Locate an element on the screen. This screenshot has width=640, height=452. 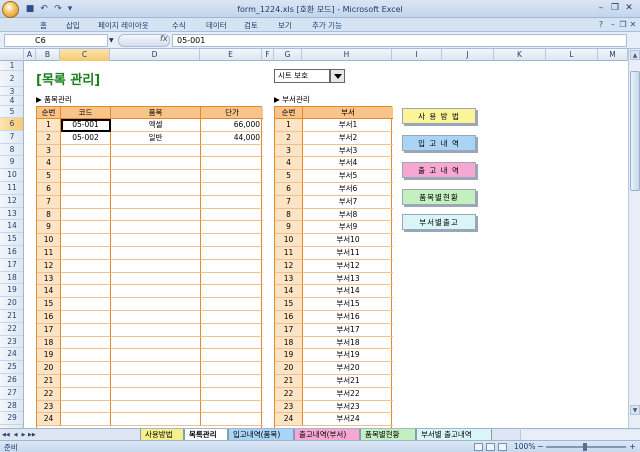
tab-insert: 삽입 is located at coordinates (73, 25).